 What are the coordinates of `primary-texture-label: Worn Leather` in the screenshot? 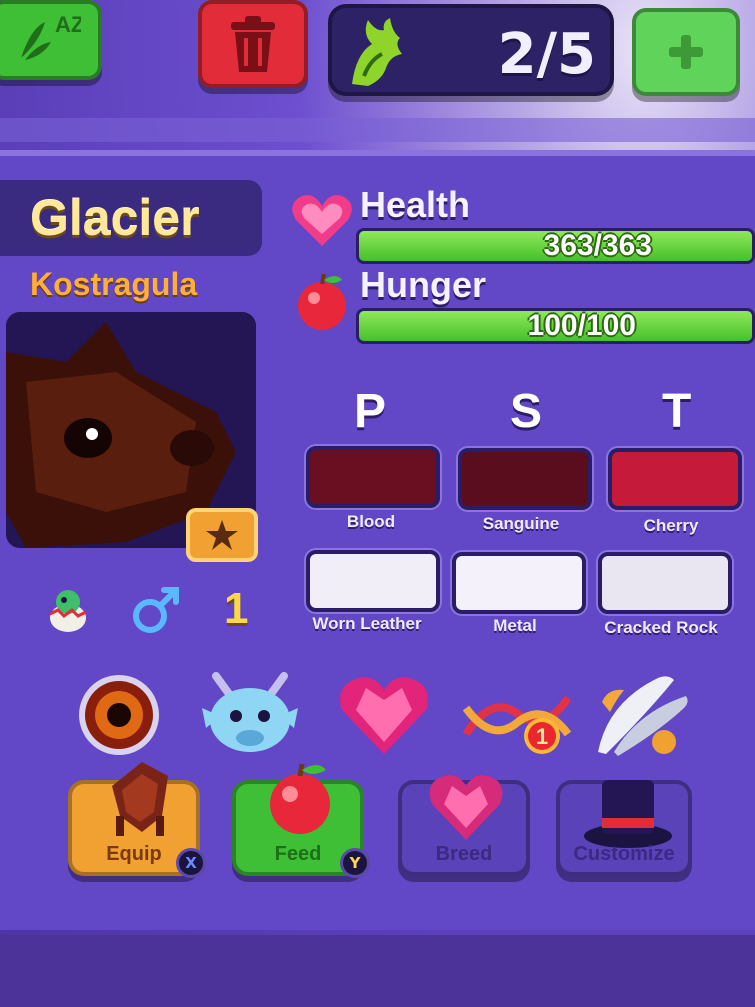 It's located at (367, 623).